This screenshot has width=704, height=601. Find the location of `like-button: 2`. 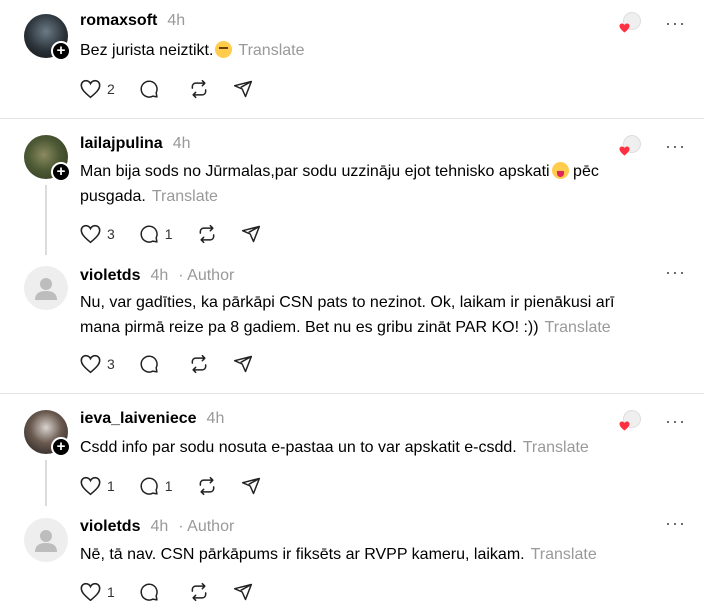

like-button: 2 is located at coordinates (97, 89).